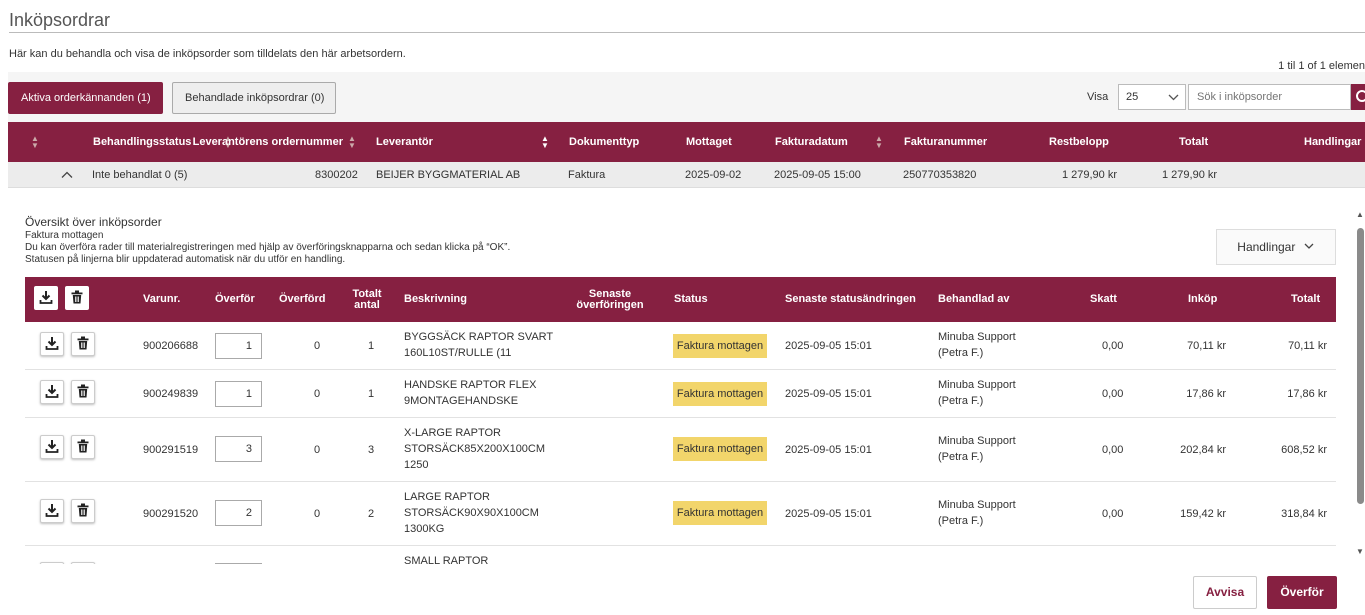  Describe the element at coordinates (446, 559) in the screenshot. I see `description-line: SMALL RAPTOR` at that location.